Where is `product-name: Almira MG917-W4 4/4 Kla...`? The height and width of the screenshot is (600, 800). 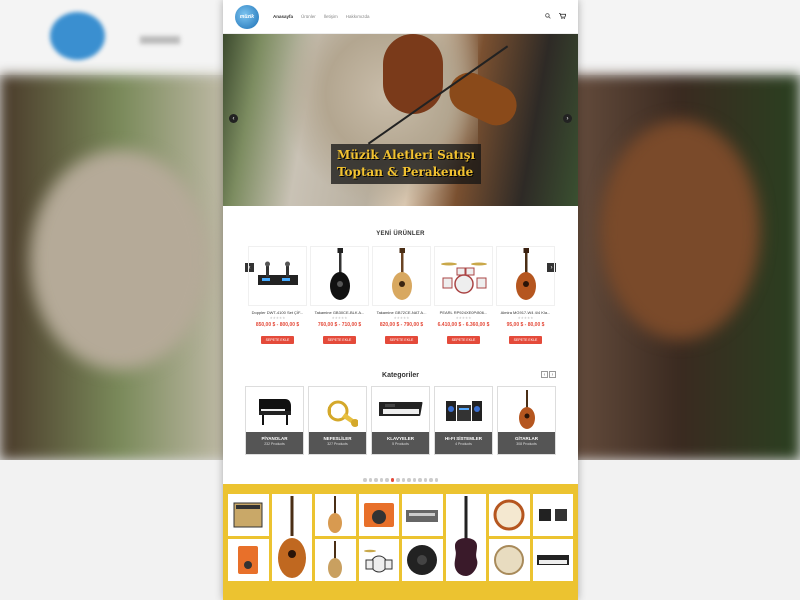
product-name: Almira MG917-W4 4/4 Kla... is located at coordinates (525, 312).